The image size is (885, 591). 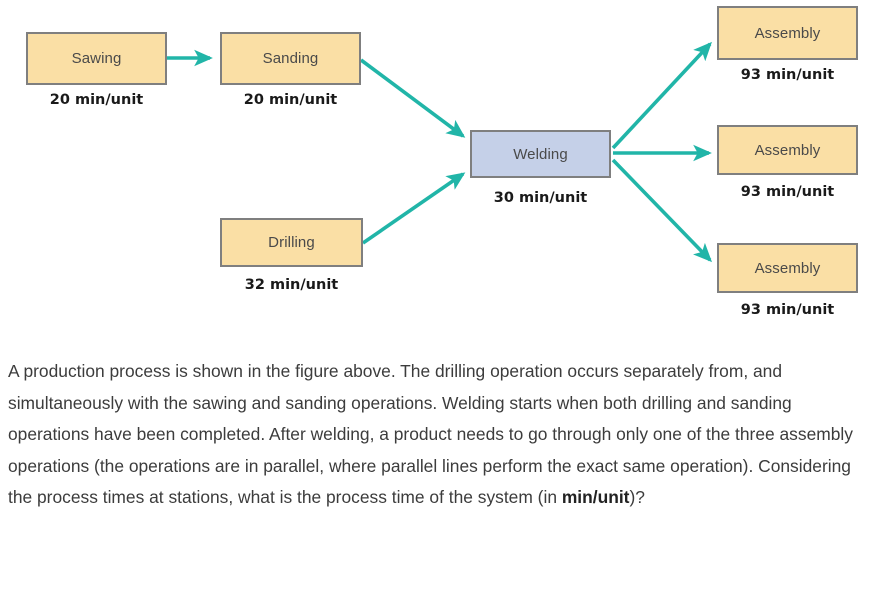 I want to click on time-label-drilling: 32 min/unit, so click(x=291, y=285).